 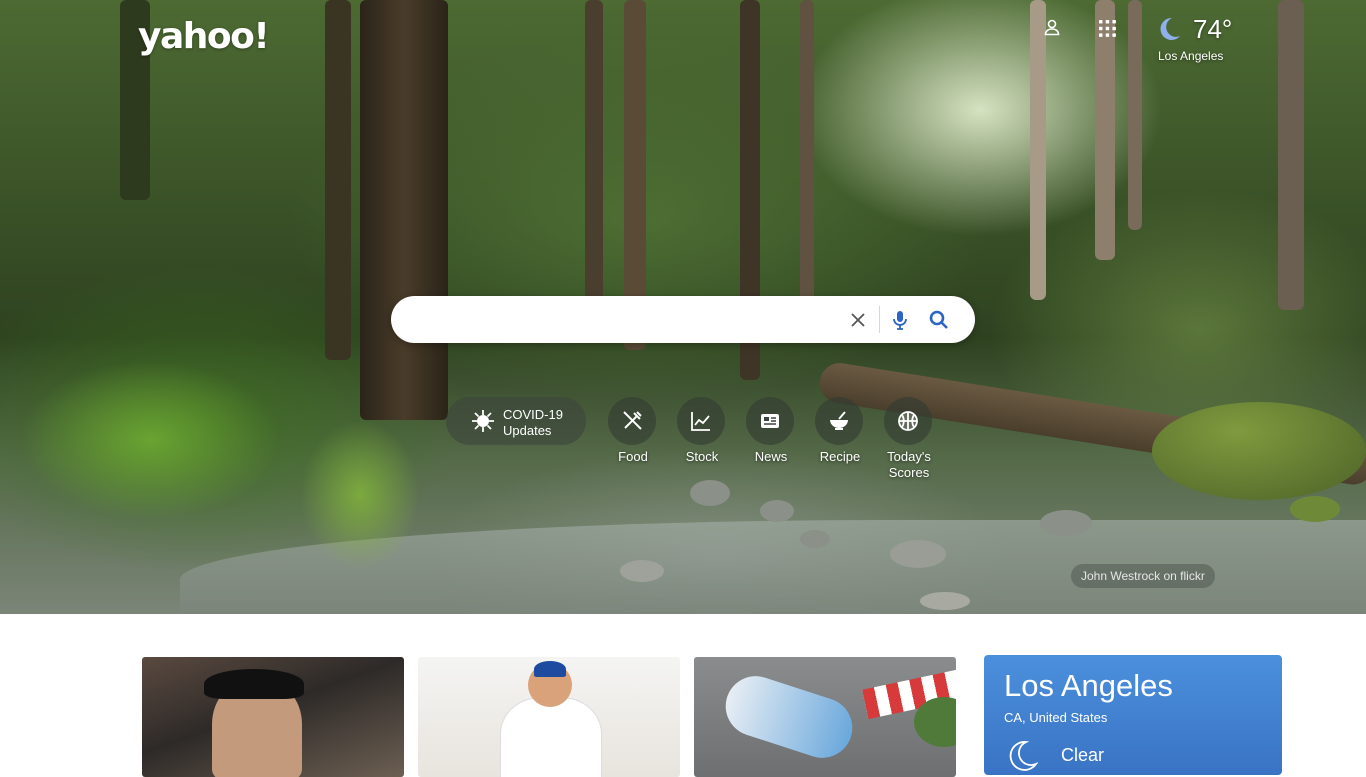 What do you see at coordinates (771, 457) in the screenshot?
I see `shortcut-news-label: News` at bounding box center [771, 457].